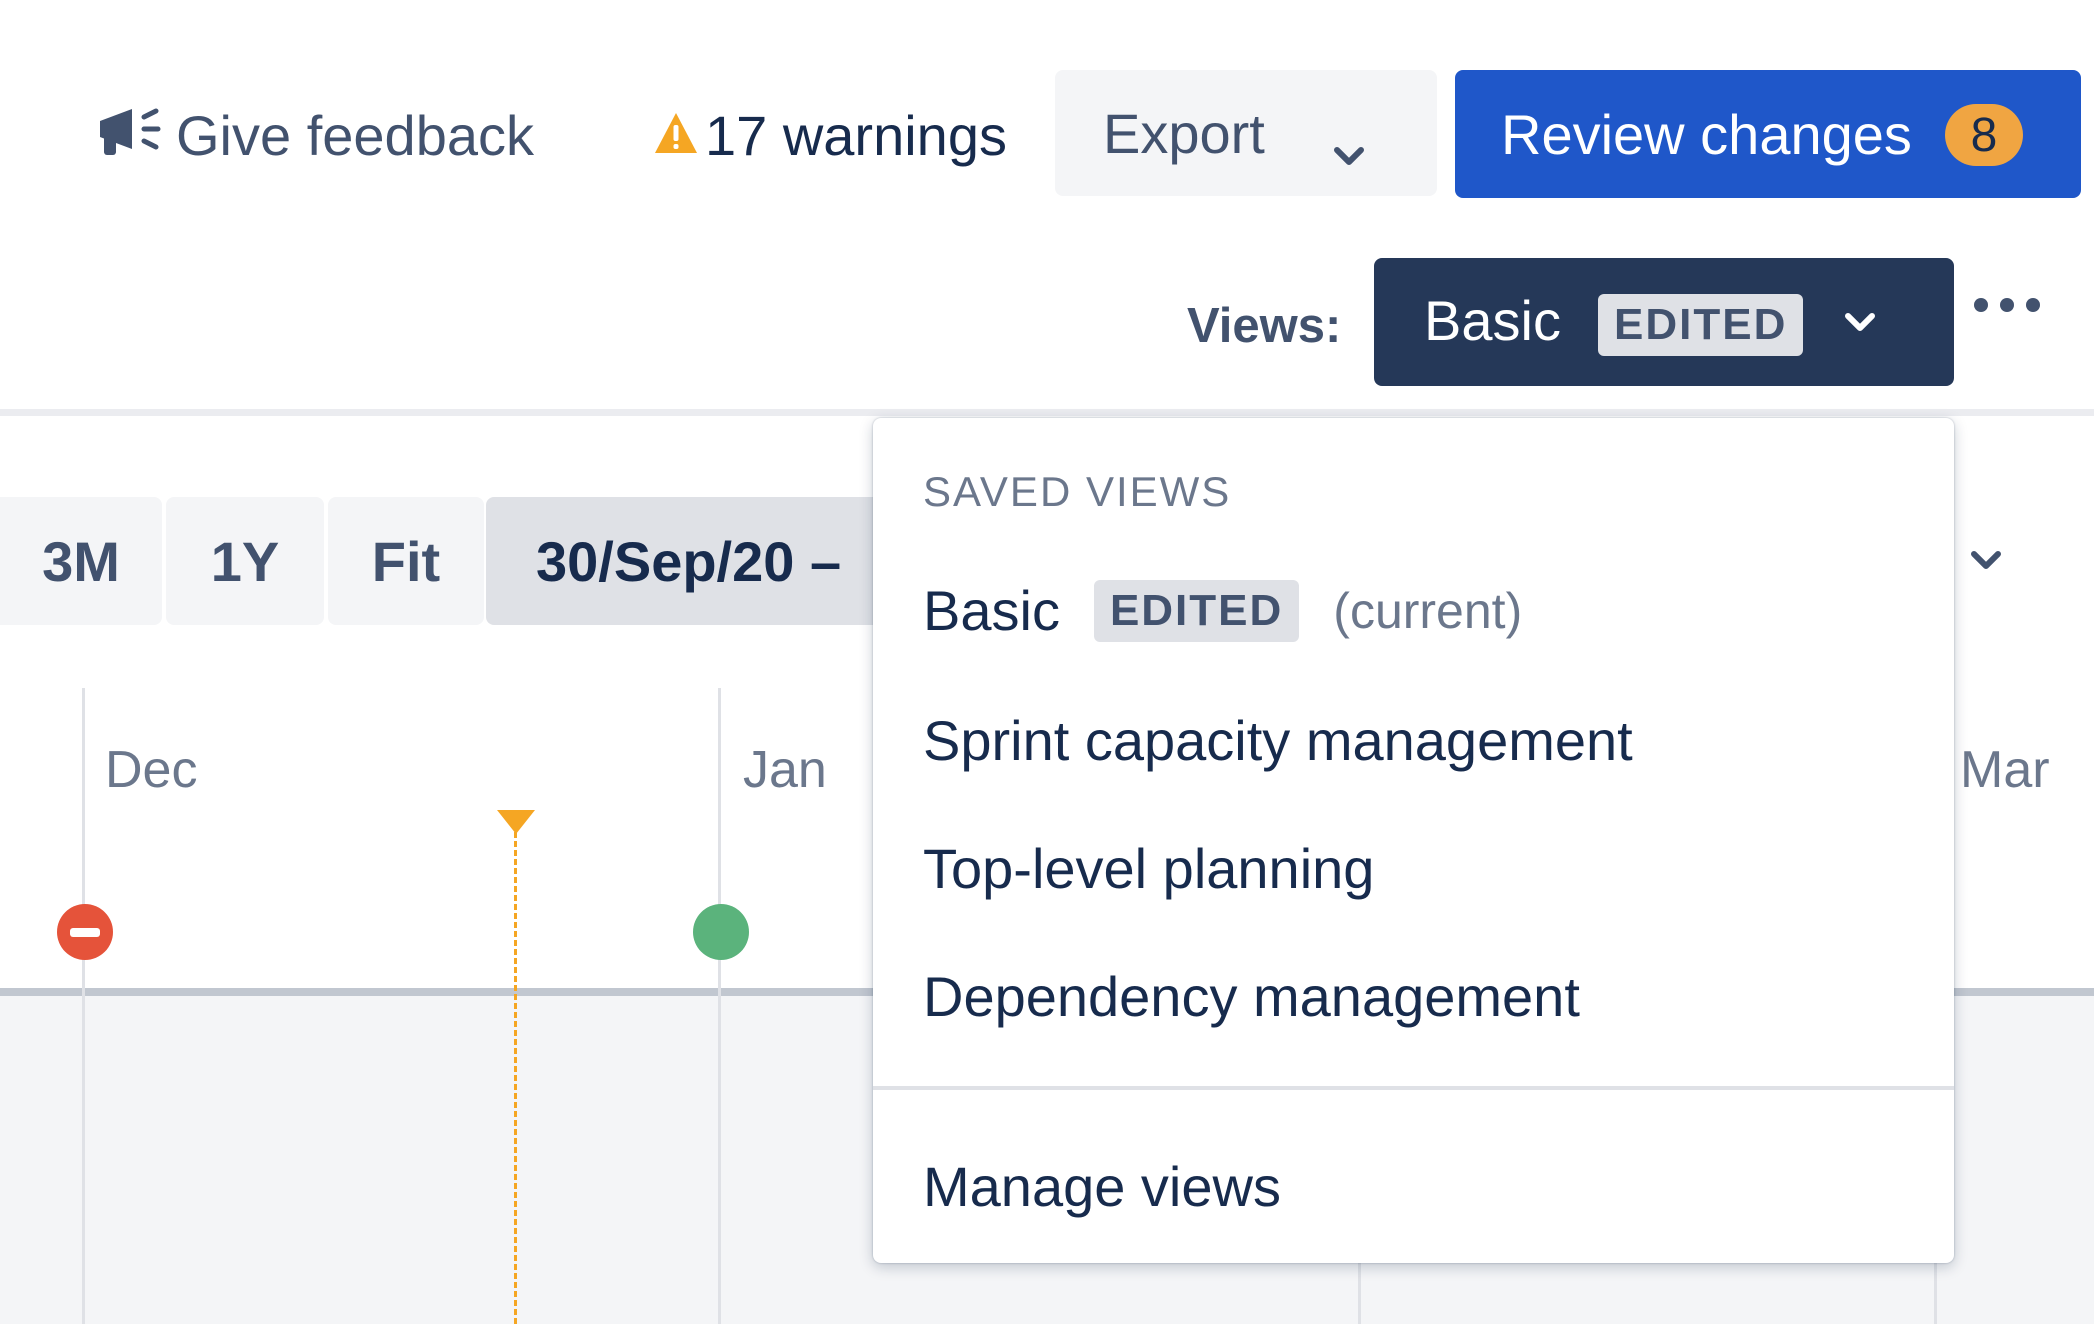  I want to click on current-view-name: Basic, so click(1492, 320).